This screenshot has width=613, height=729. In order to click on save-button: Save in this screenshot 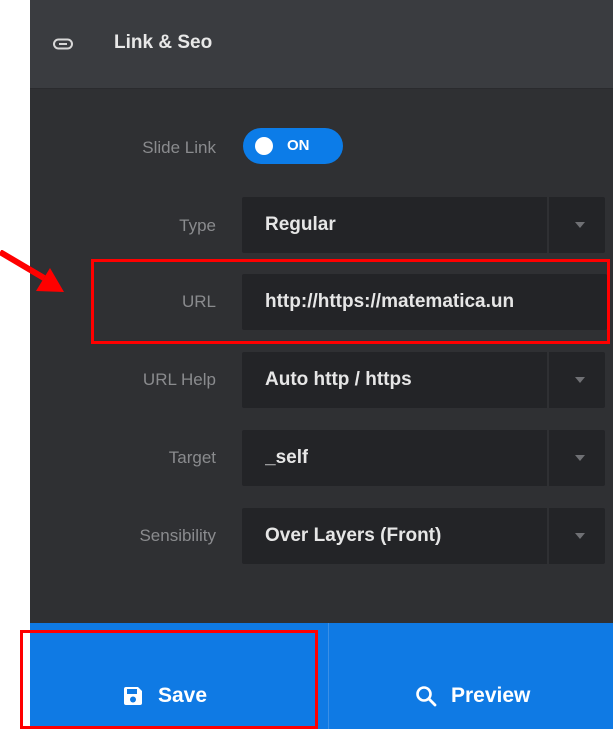, I will do `click(179, 676)`.